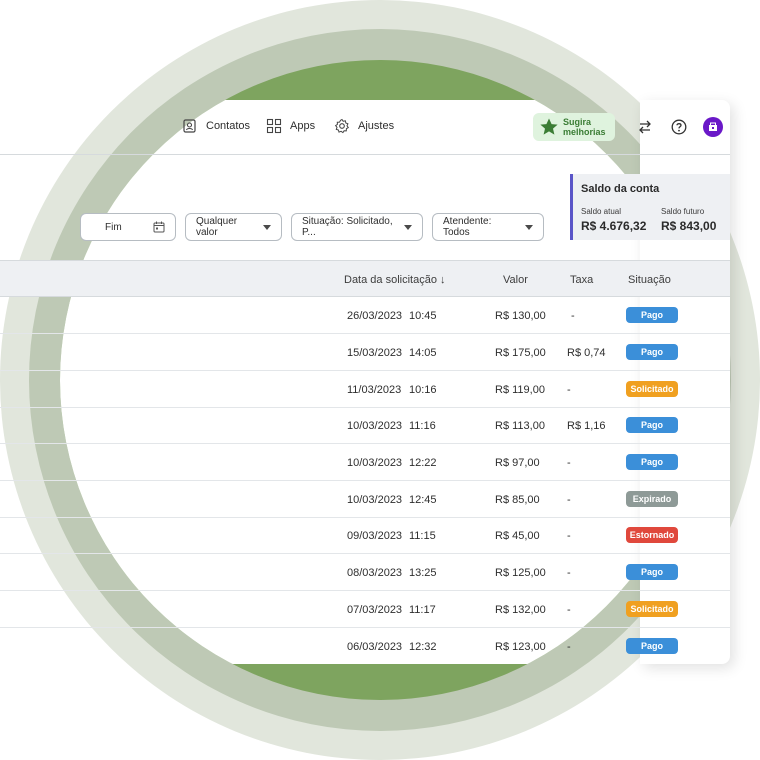  I want to click on value-filter: Qualquer valor, so click(233, 227).